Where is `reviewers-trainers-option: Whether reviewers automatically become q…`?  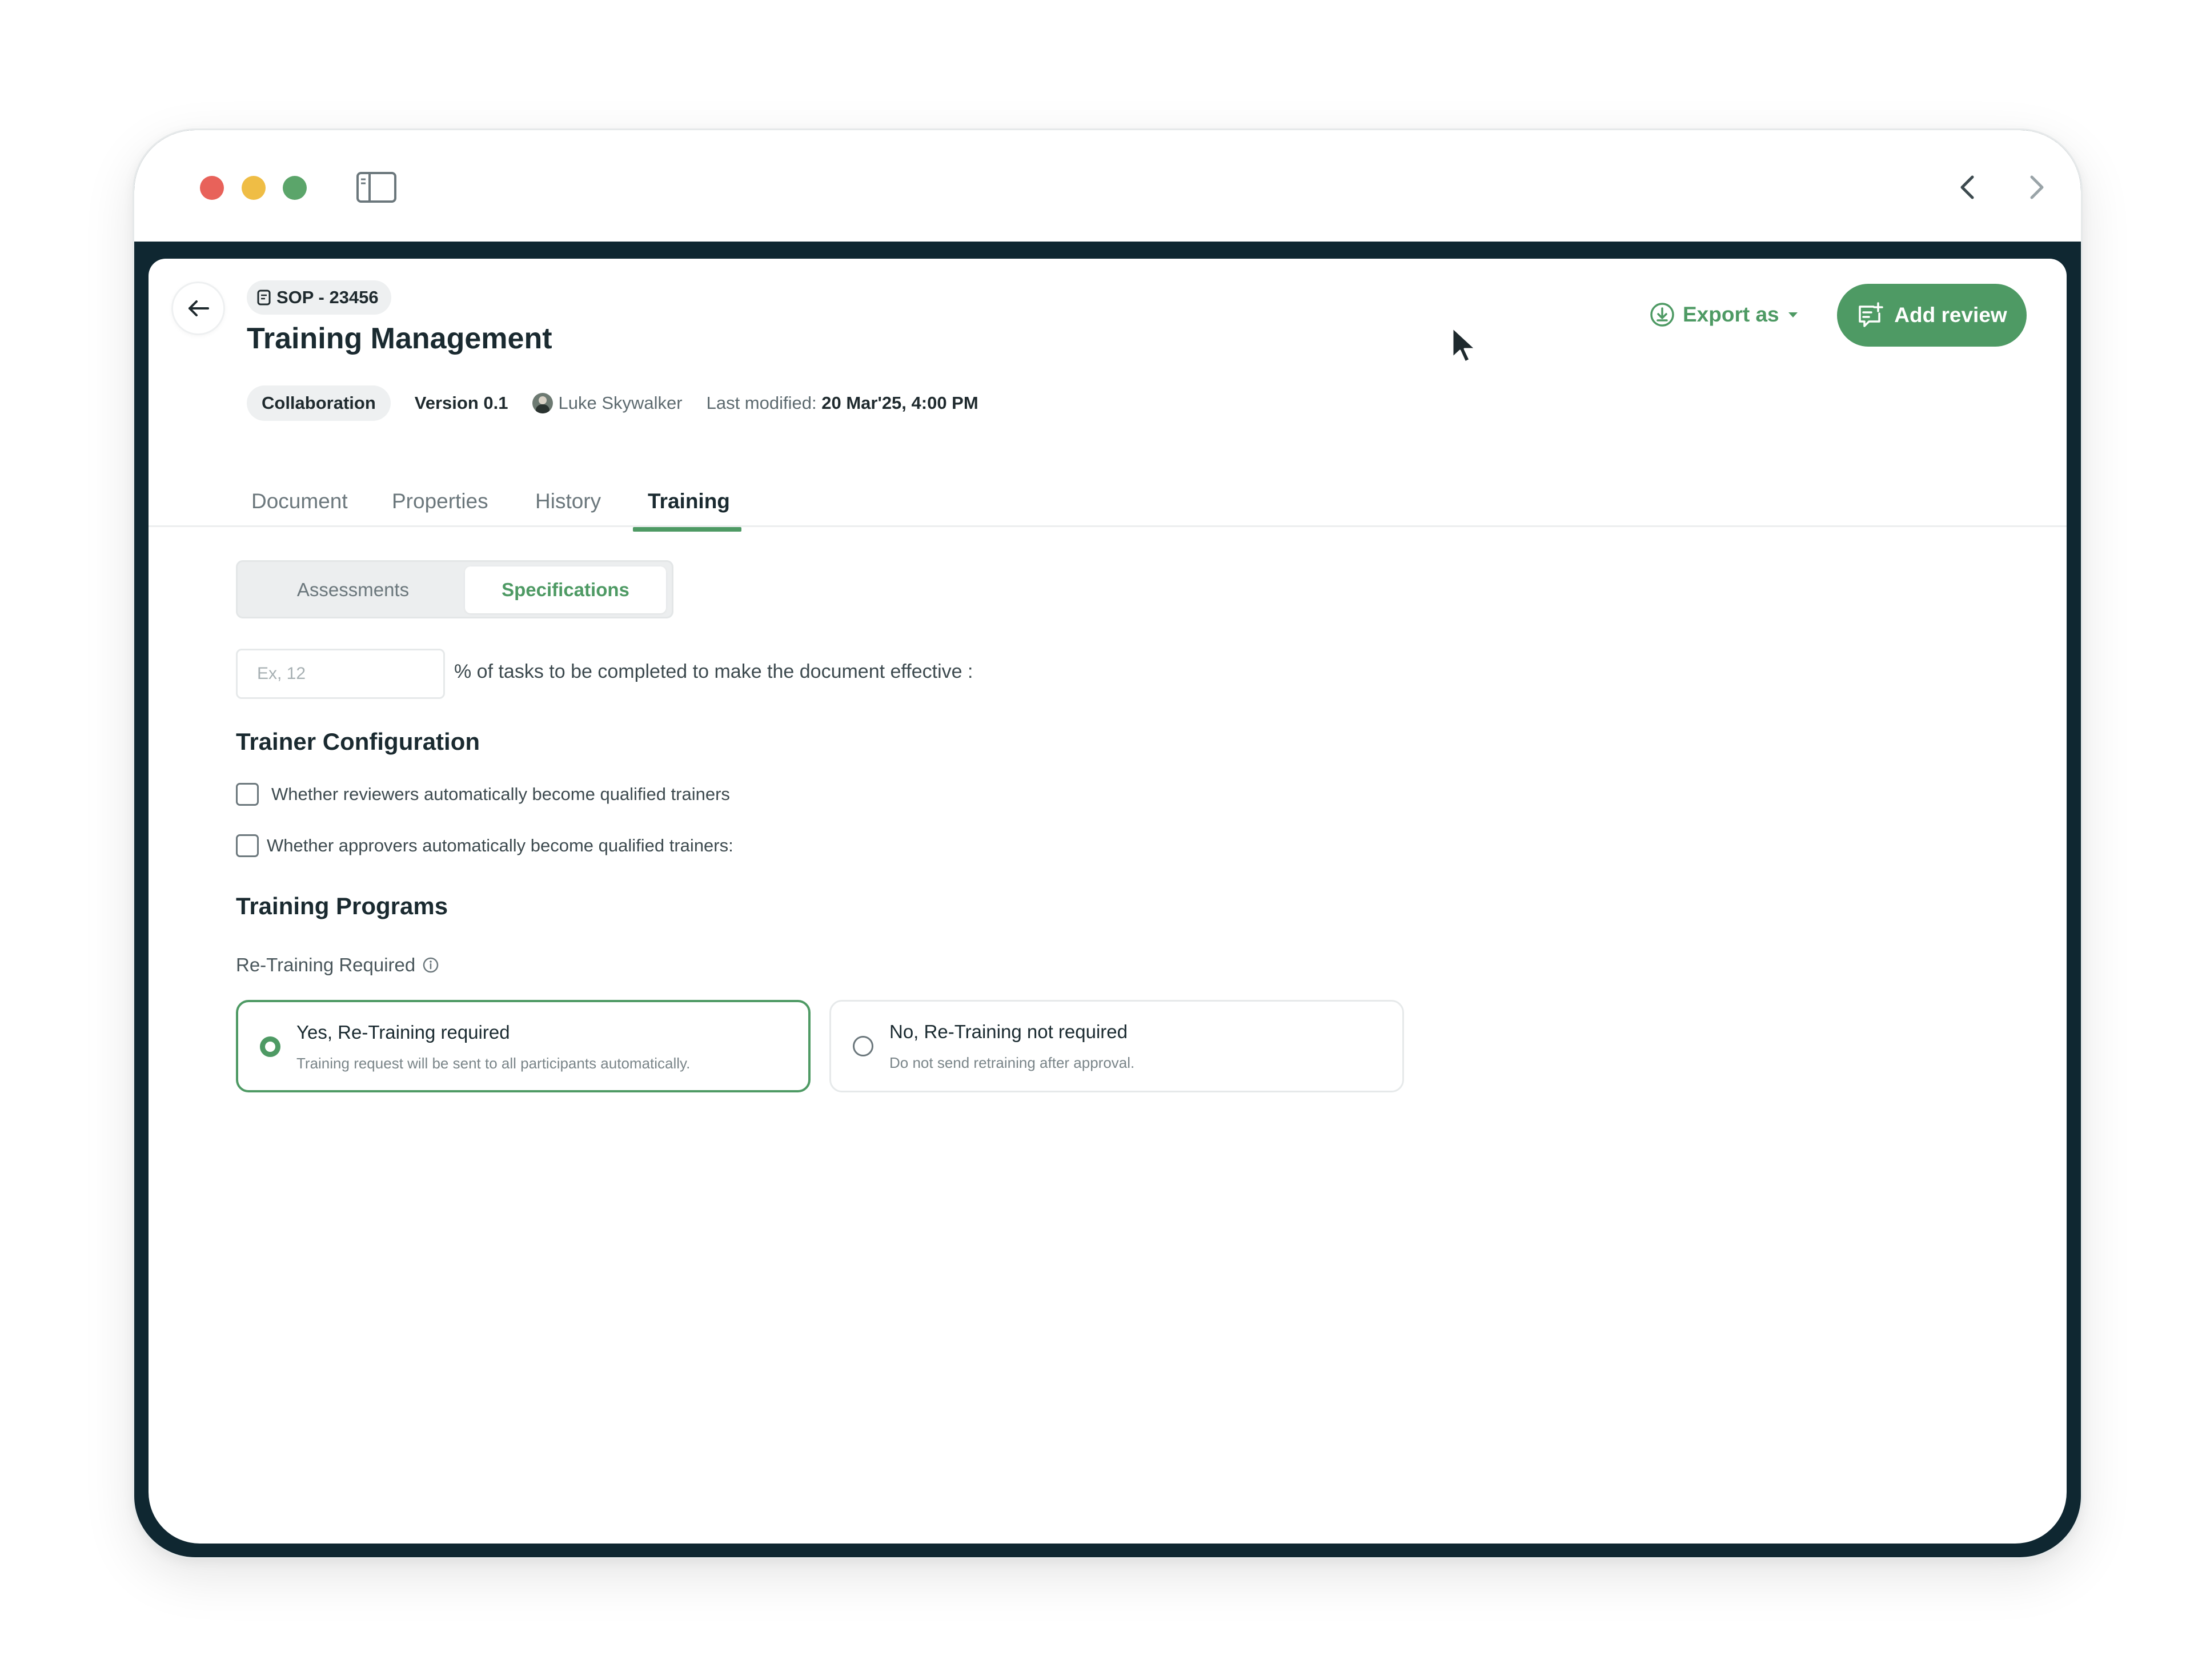
reviewers-trainers-option: Whether reviewers automatically become q… is located at coordinates (483, 794).